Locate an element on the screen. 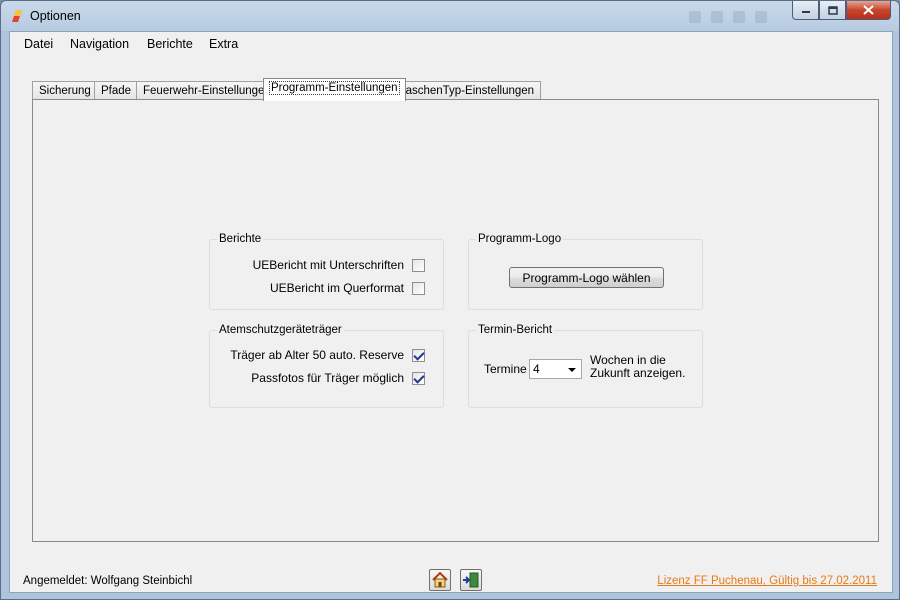 The image size is (900, 600). option-uebericht-unterschriften: UEBericht mit Unterschriften is located at coordinates (339, 265).